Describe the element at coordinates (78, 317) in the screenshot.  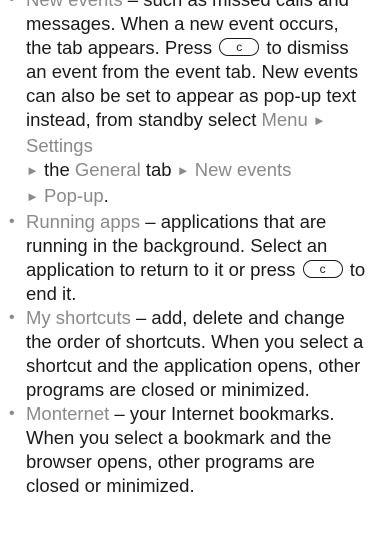
I see `term-my-shortcuts: My shortcuts` at that location.